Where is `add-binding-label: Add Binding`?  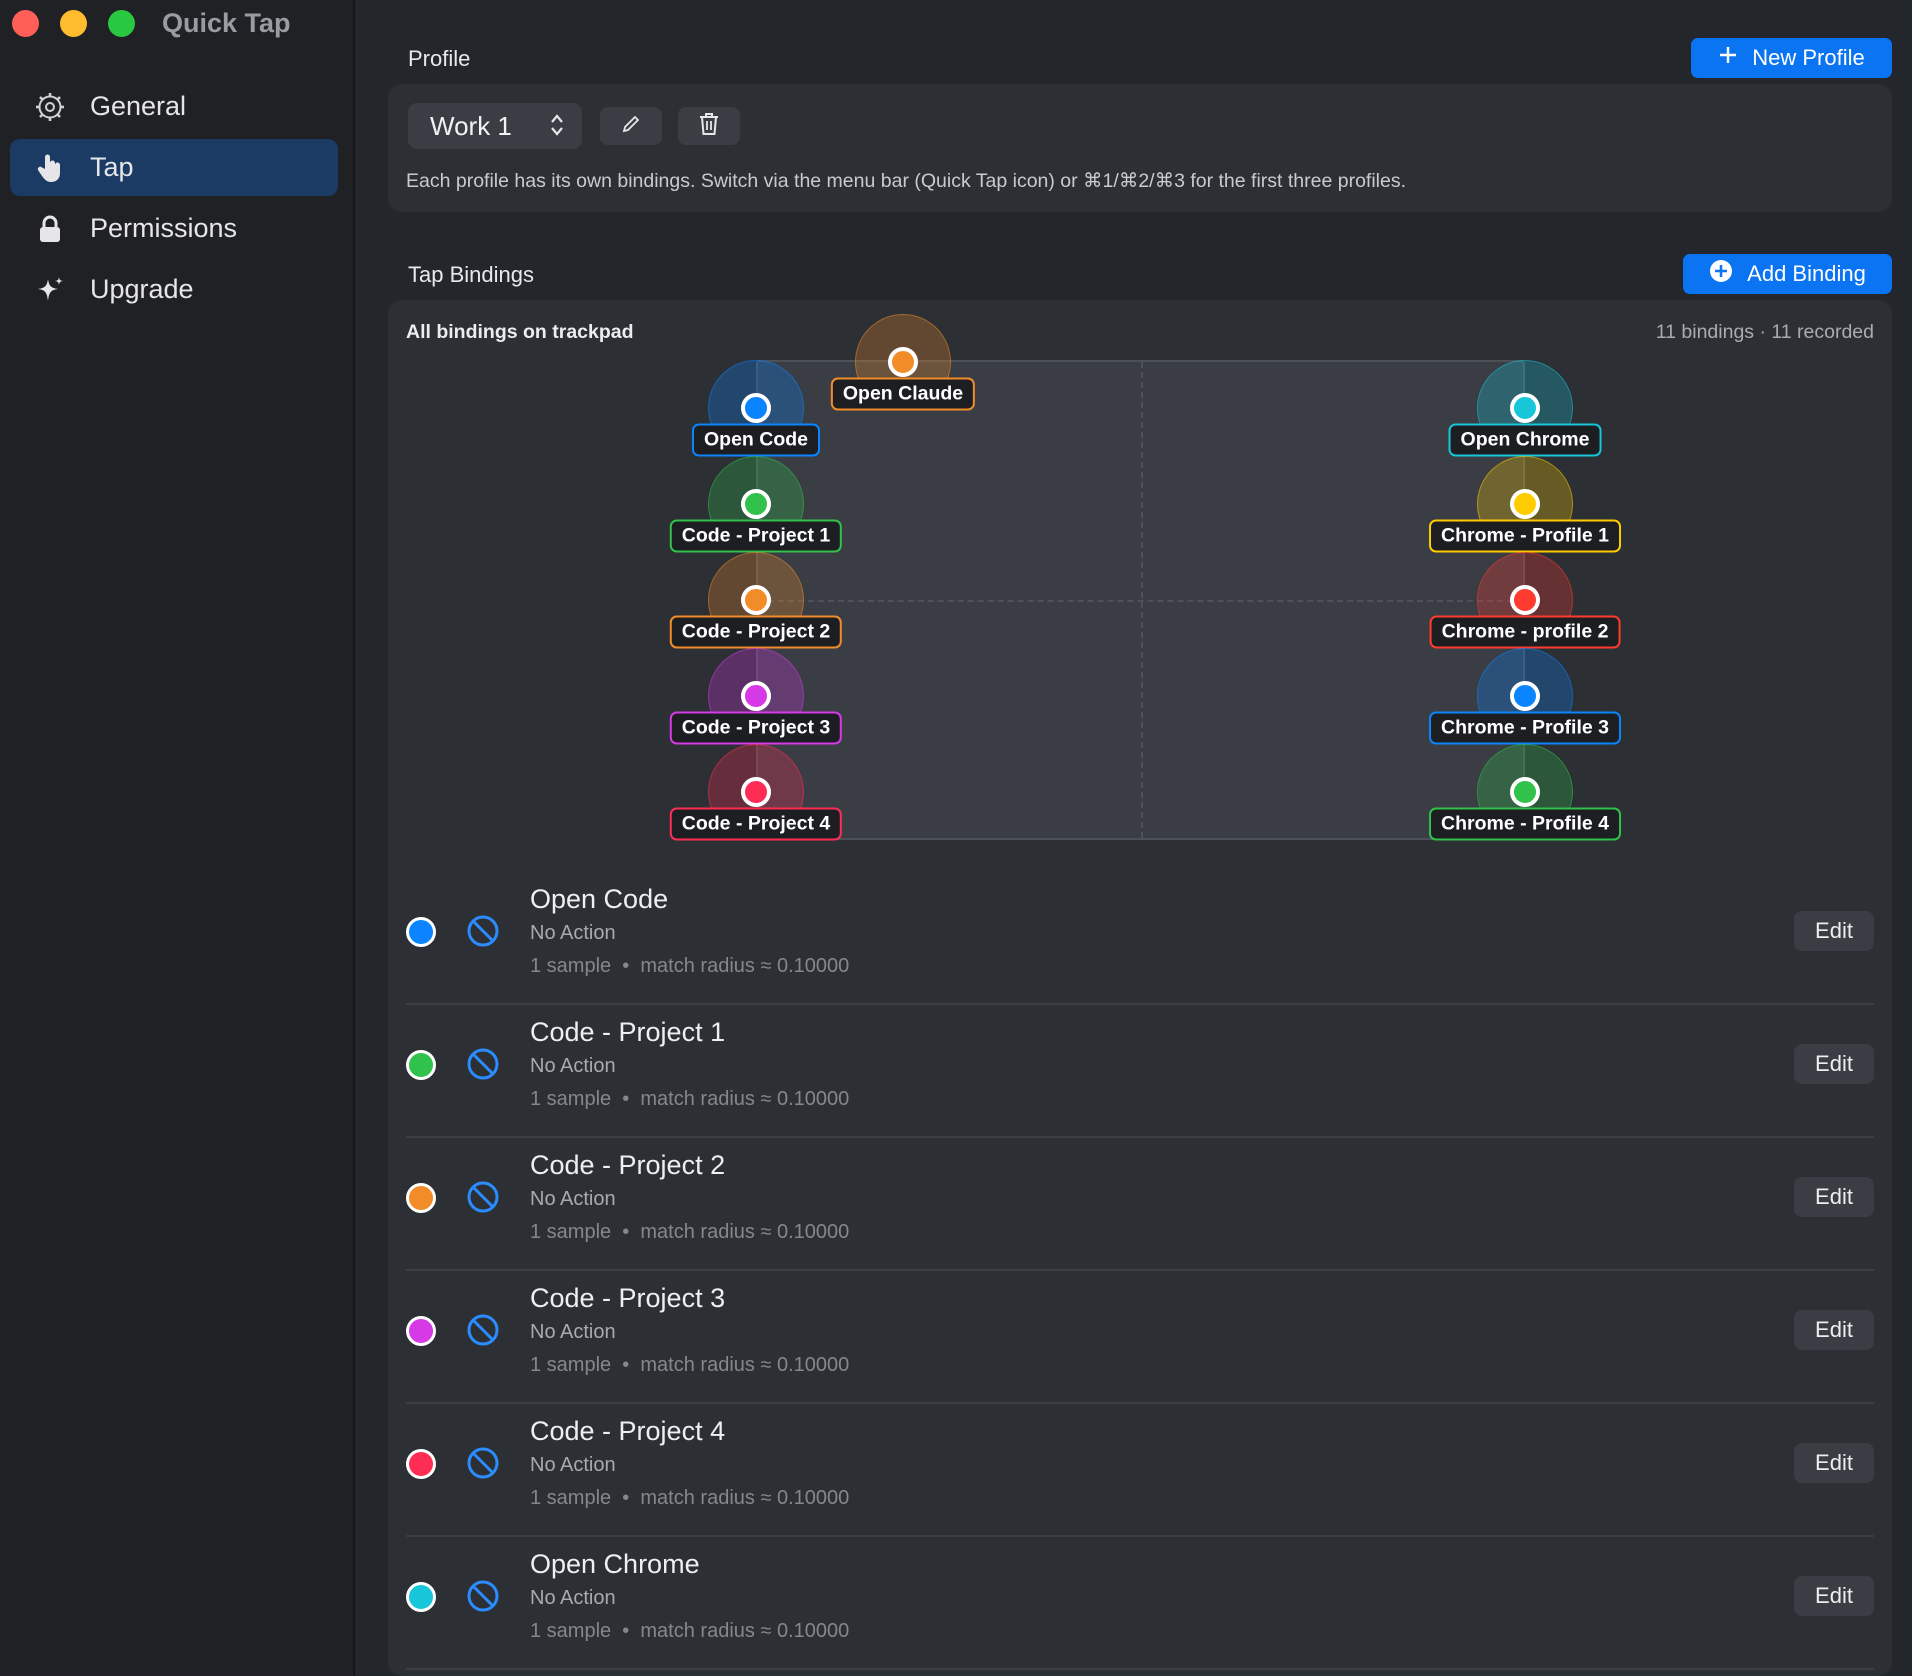 add-binding-label: Add Binding is located at coordinates (1806, 273).